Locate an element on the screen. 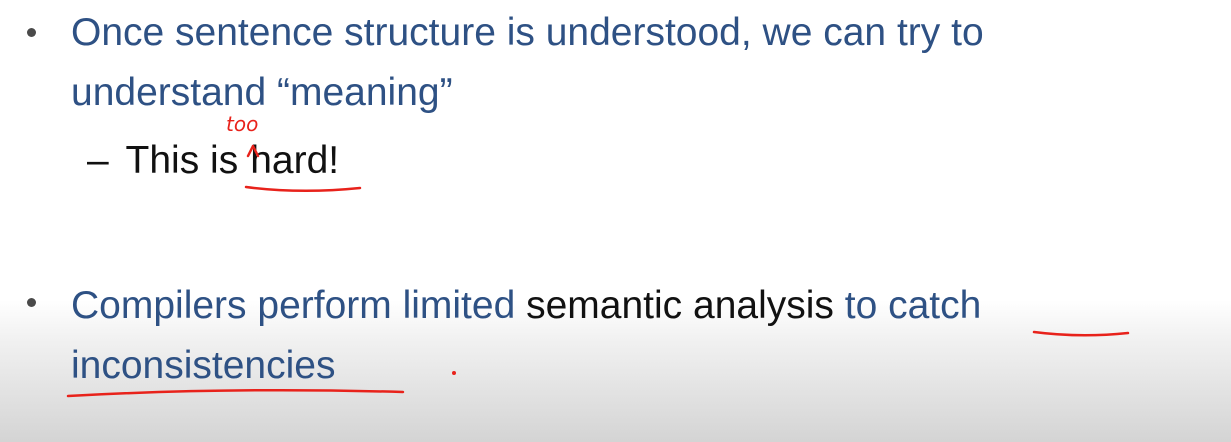 This screenshot has width=1231, height=442. sub-bullet-text-start: This is is located at coordinates (182, 160).